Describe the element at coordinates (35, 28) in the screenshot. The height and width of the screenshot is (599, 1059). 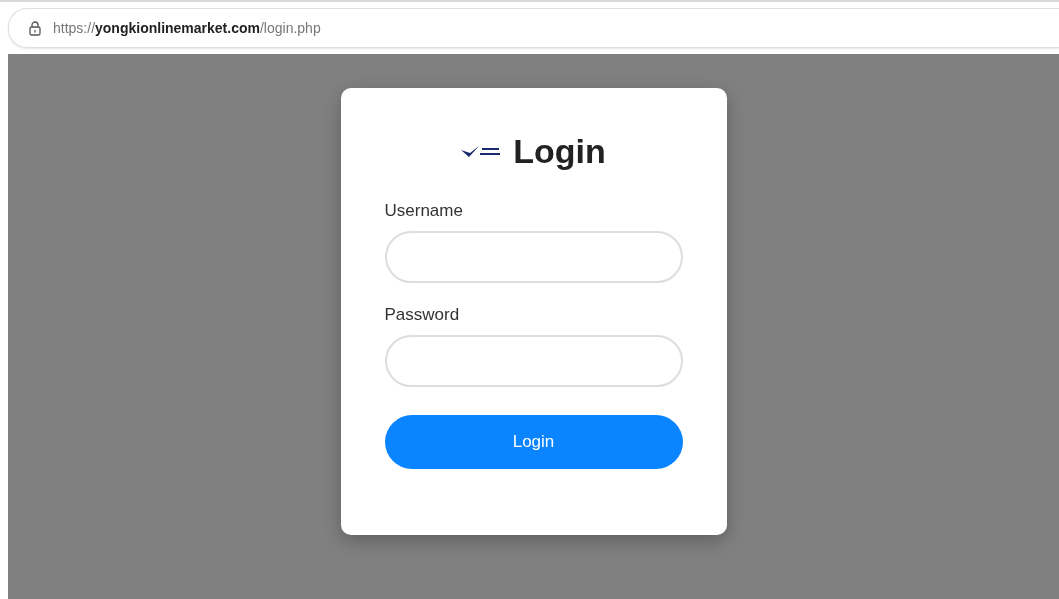
I see `lock-icon` at that location.